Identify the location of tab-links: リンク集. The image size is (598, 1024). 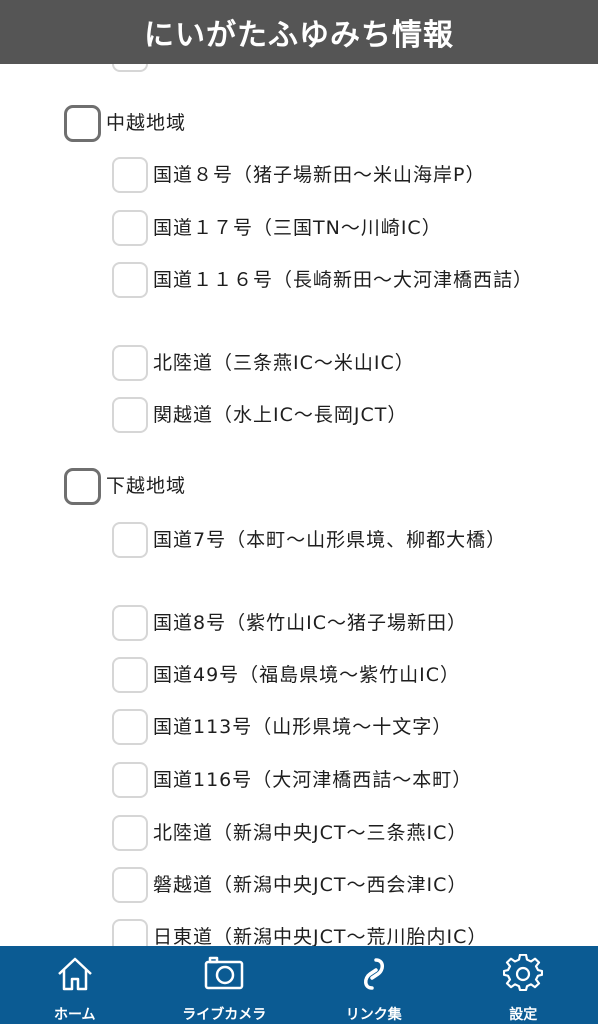
(374, 985).